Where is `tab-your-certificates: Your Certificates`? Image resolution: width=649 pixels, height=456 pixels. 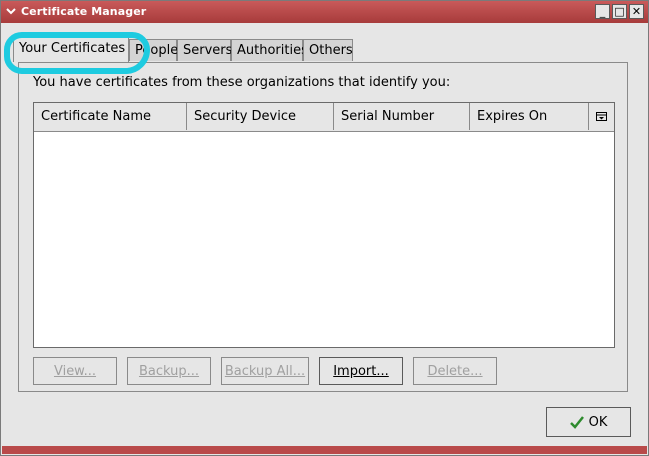 tab-your-certificates: Your Certificates is located at coordinates (71, 48).